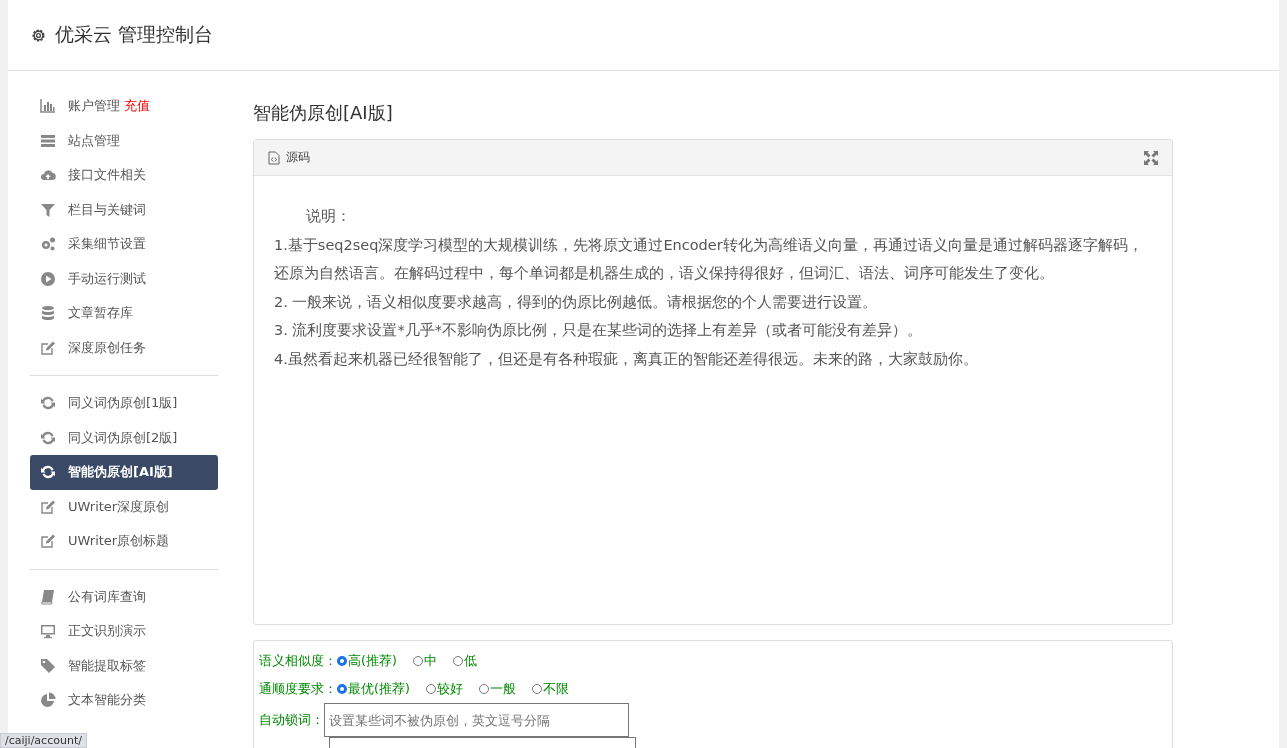 Image resolution: width=1287 pixels, height=748 pixels. What do you see at coordinates (94, 140) in the screenshot?
I see `menu-label: 站点管理` at bounding box center [94, 140].